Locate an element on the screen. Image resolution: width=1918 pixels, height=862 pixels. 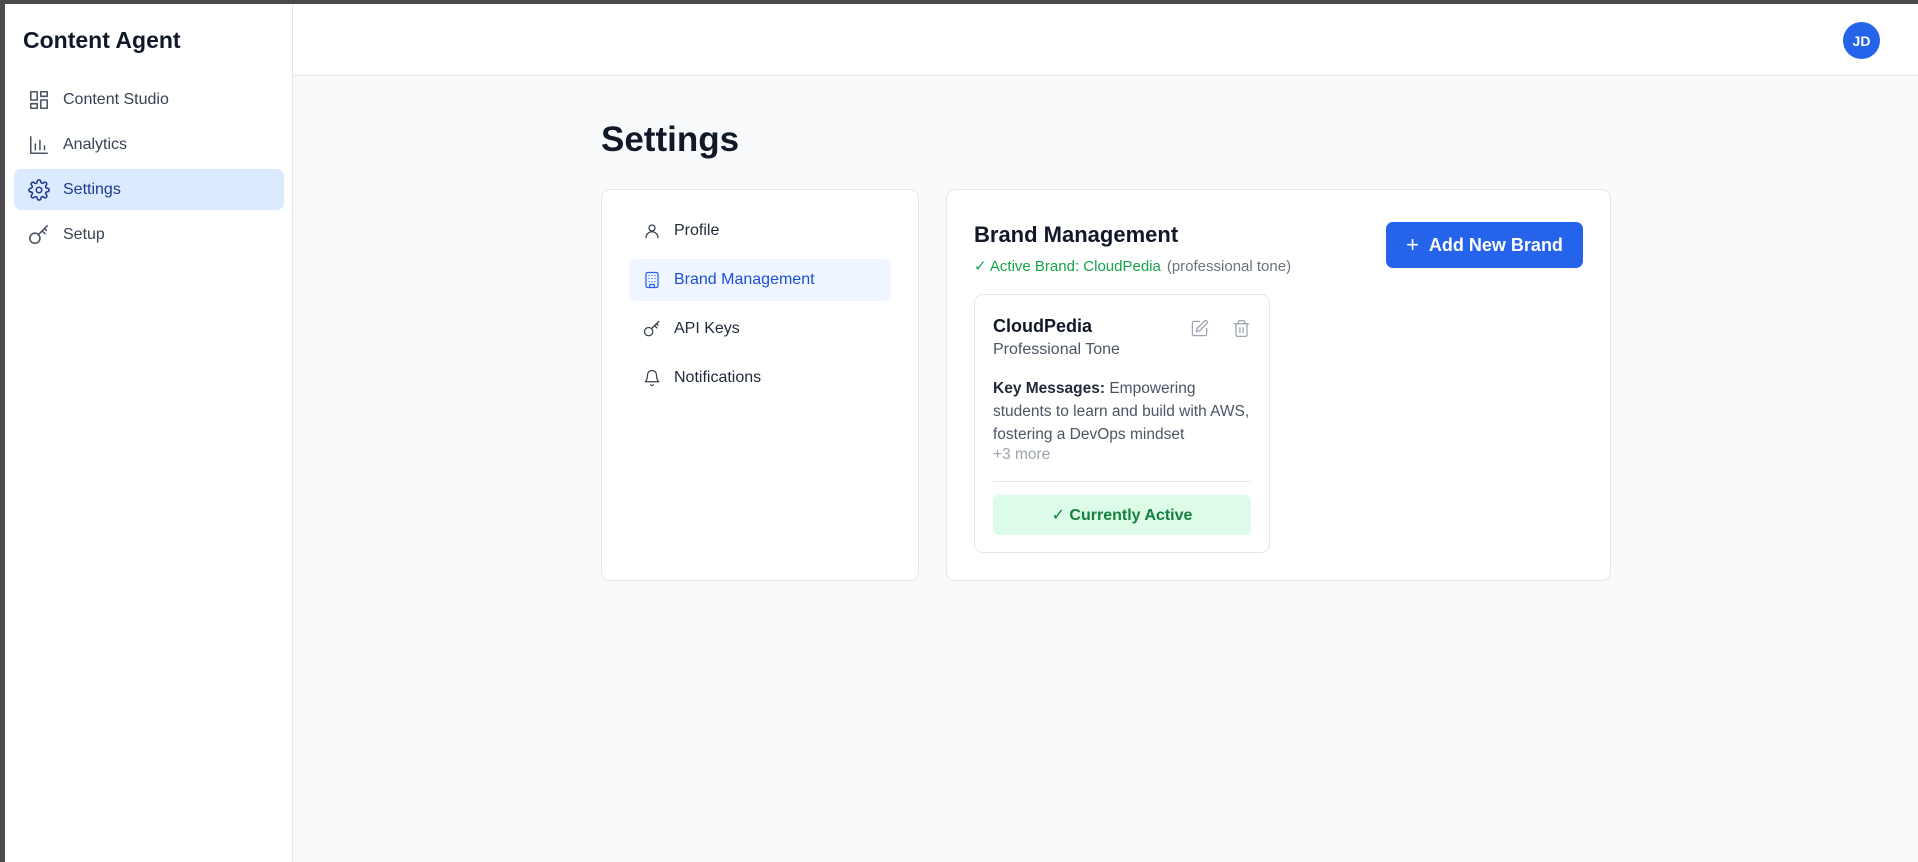
app-title: Content Agent is located at coordinates (102, 40).